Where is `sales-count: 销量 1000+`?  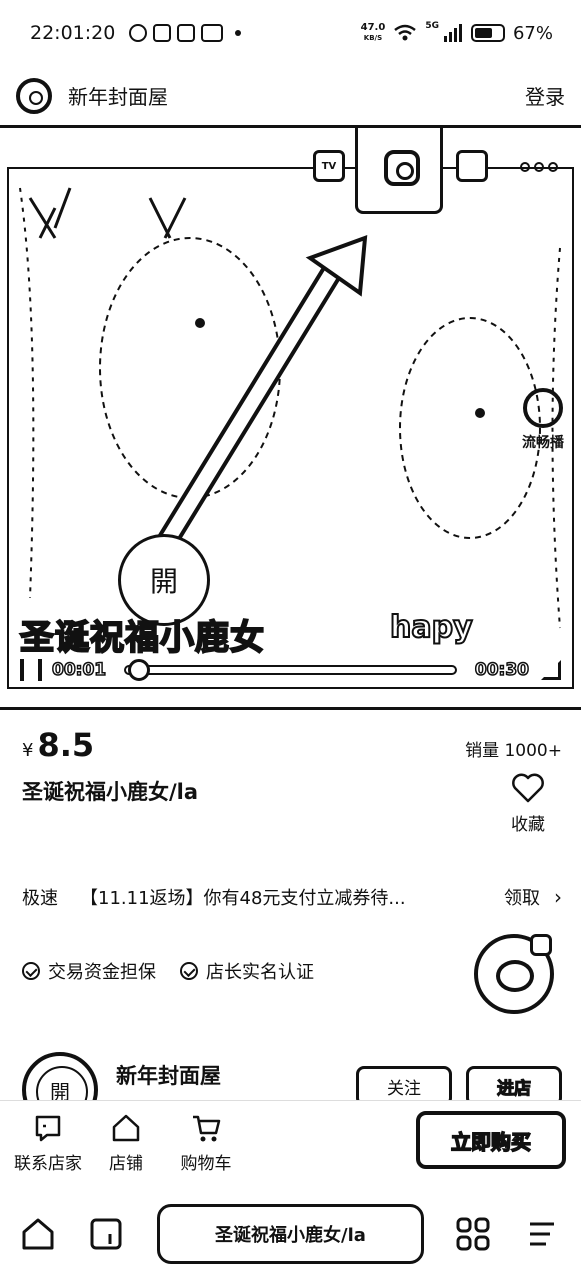
sales-count: 销量 1000+ is located at coordinates (513, 751).